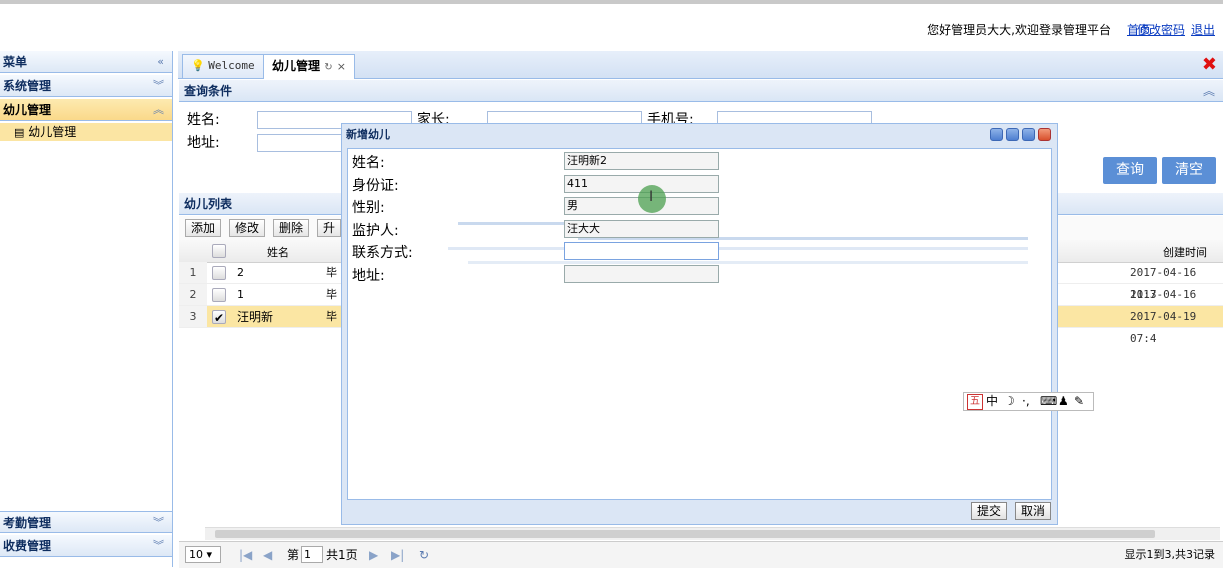  I want to click on search-button: 查询, so click(1130, 170).